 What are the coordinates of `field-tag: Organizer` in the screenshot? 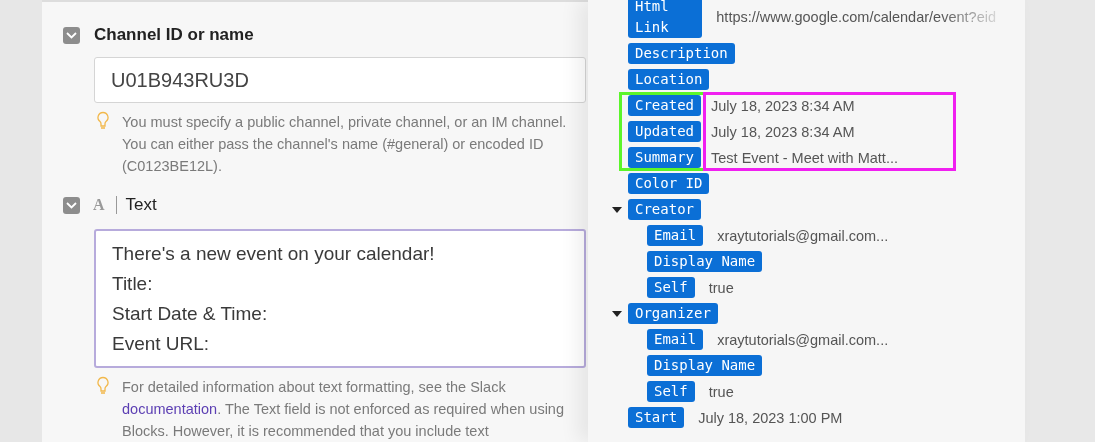 It's located at (673, 313).